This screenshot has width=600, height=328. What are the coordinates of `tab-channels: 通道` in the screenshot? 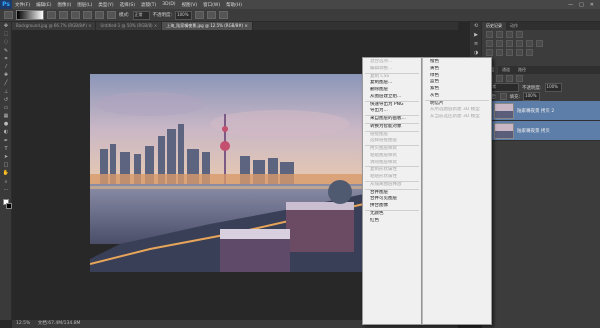 It's located at (506, 70).